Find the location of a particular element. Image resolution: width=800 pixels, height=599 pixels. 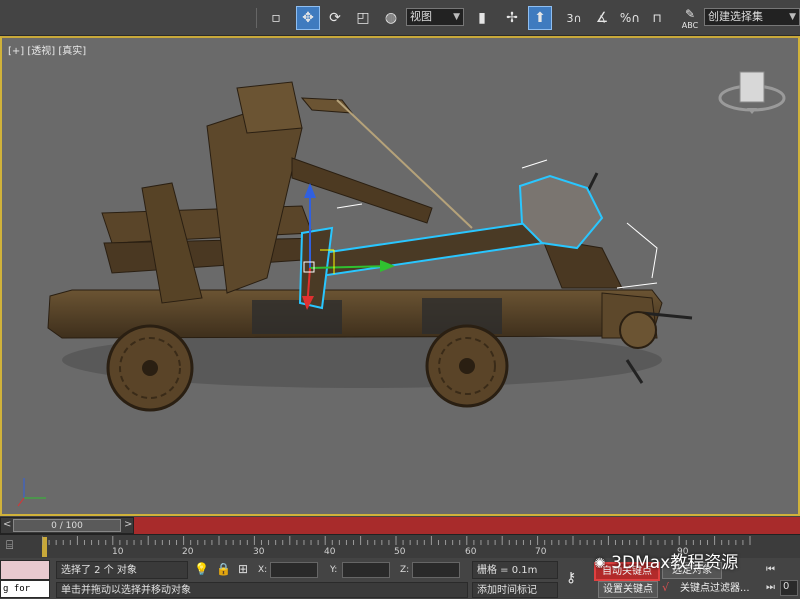

add-time-tag: 添加时间标记 is located at coordinates (515, 590).